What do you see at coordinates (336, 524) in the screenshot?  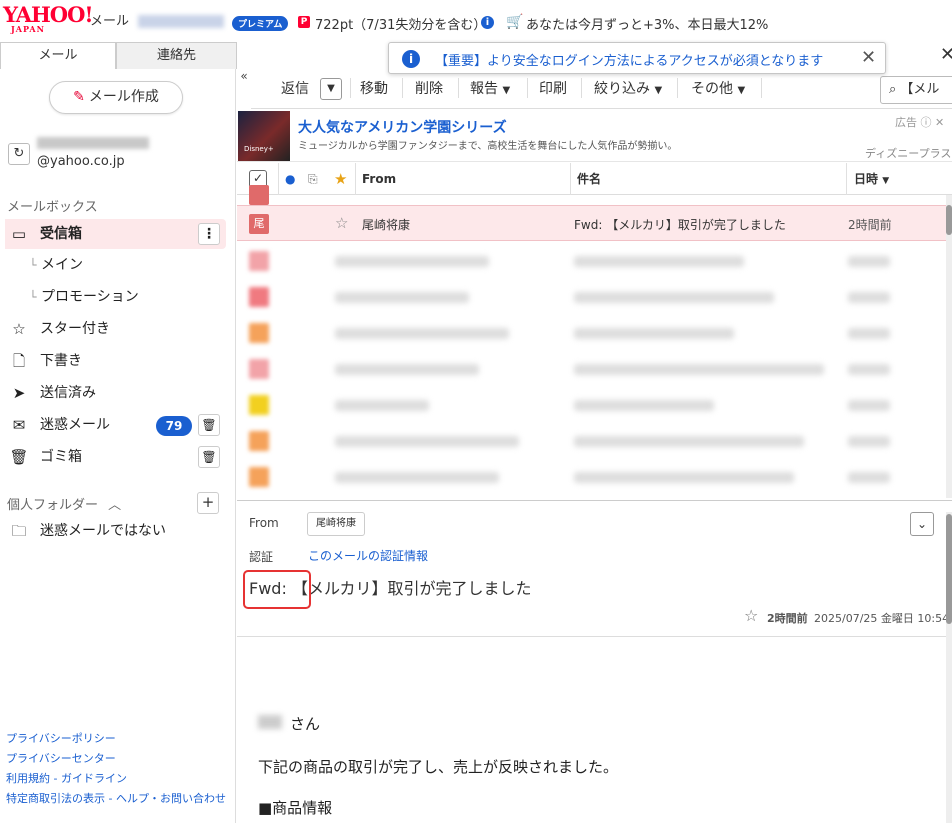 I see `sender-chip: 尾崎将康` at bounding box center [336, 524].